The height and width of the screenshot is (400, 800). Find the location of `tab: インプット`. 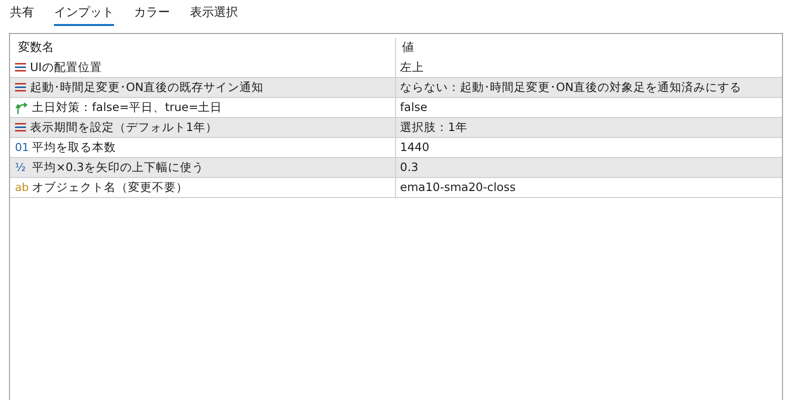

tab: インプット is located at coordinates (84, 14).